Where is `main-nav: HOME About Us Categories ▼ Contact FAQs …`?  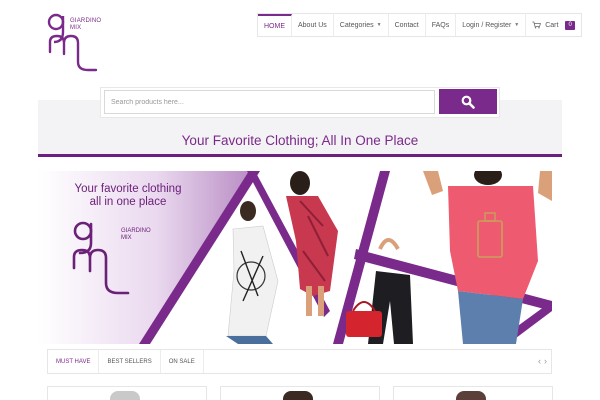
main-nav: HOME About Us Categories ▼ Contact FAQs … is located at coordinates (419, 25).